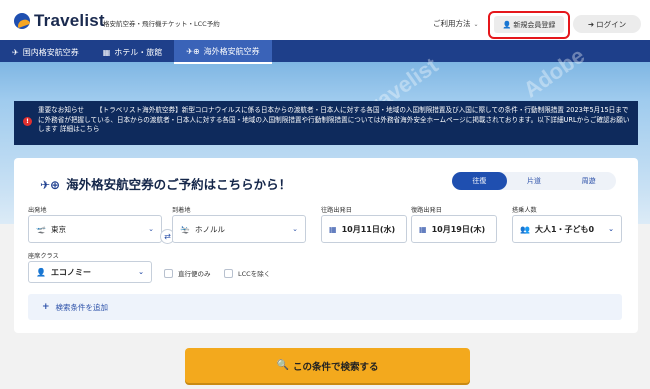 The image size is (650, 389). I want to click on return-date-label: 復路出発日, so click(426, 210).